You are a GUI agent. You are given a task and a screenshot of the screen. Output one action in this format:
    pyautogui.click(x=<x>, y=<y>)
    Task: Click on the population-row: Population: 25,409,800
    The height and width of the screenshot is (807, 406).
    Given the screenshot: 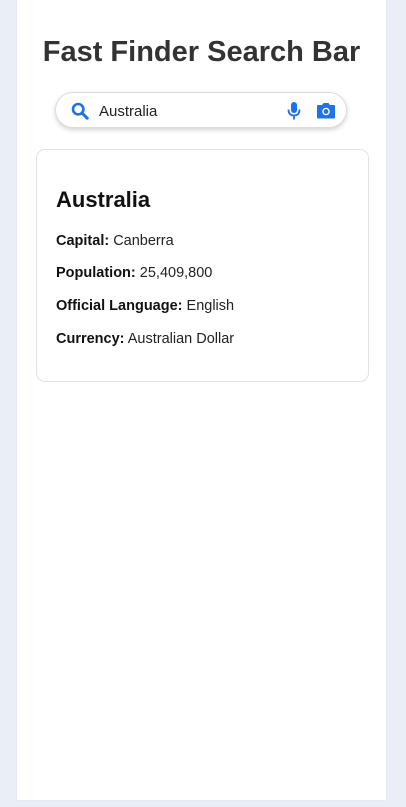 What is the action you would take?
    pyautogui.click(x=134, y=273)
    